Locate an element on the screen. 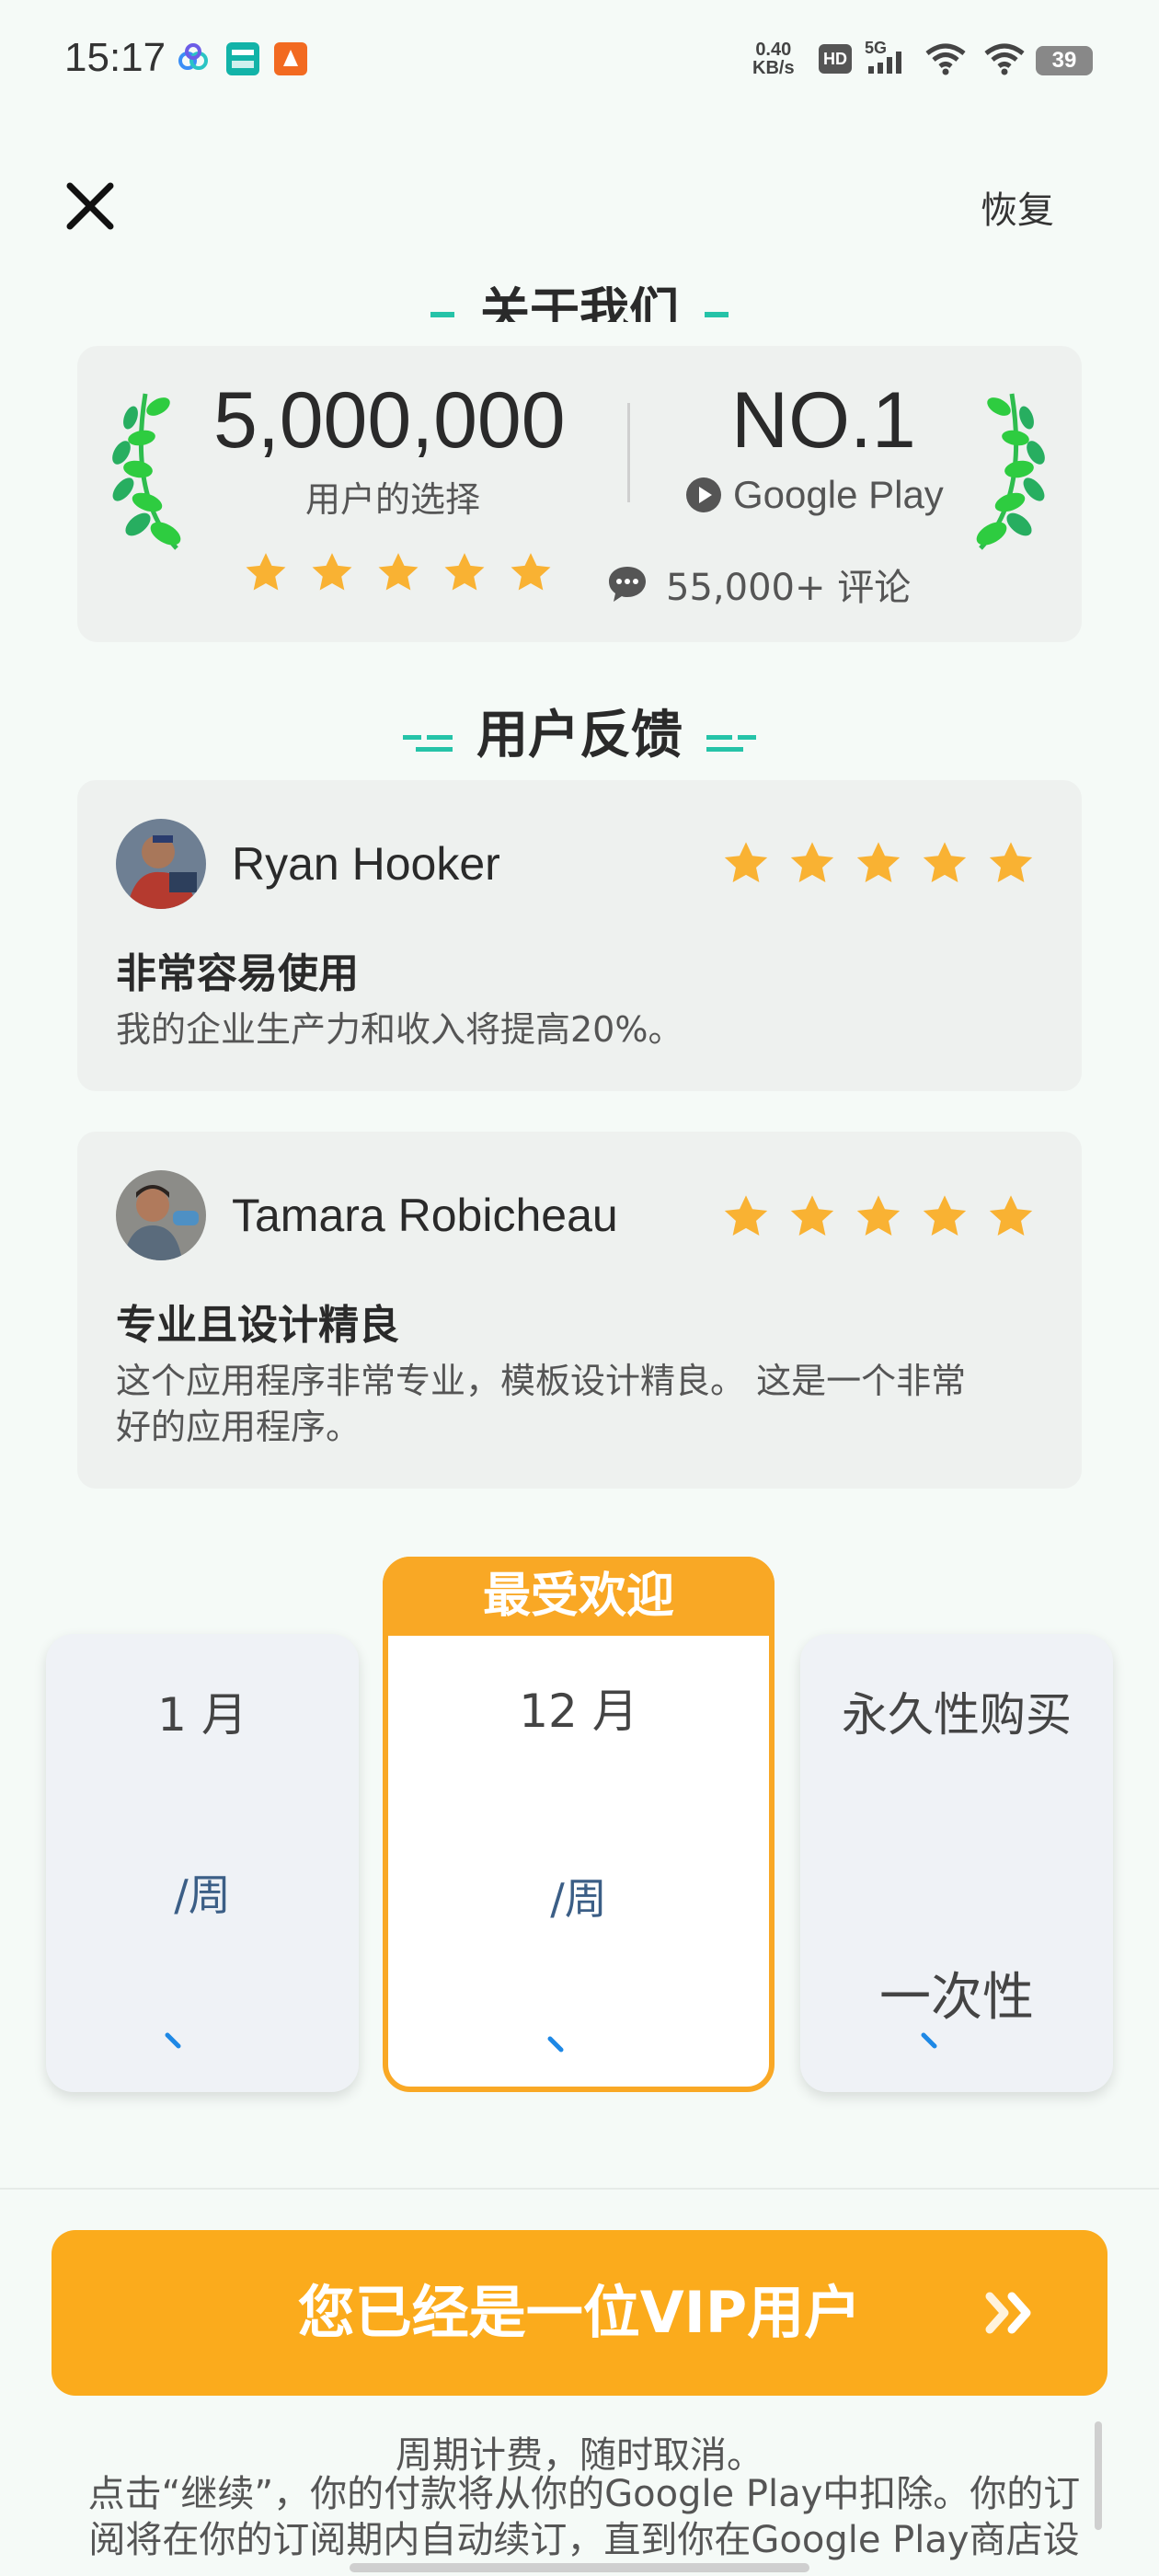 The height and width of the screenshot is (2576, 1159). stats-star-rating is located at coordinates (398, 573).